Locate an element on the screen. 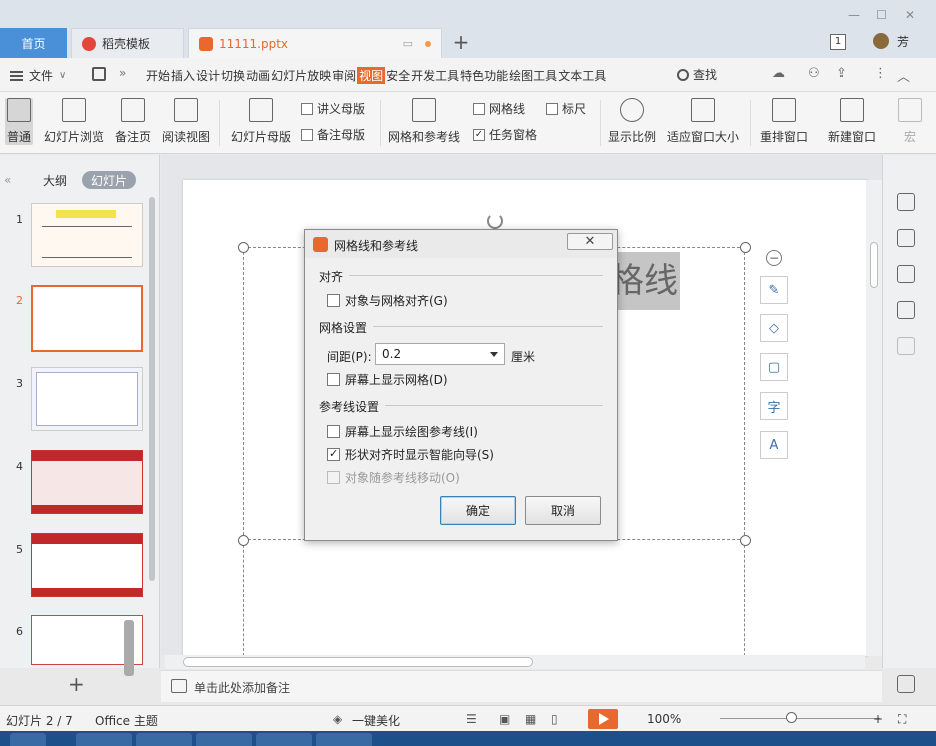 This screenshot has width=936, height=746. vertical-scrollbar is located at coordinates (874, 418).